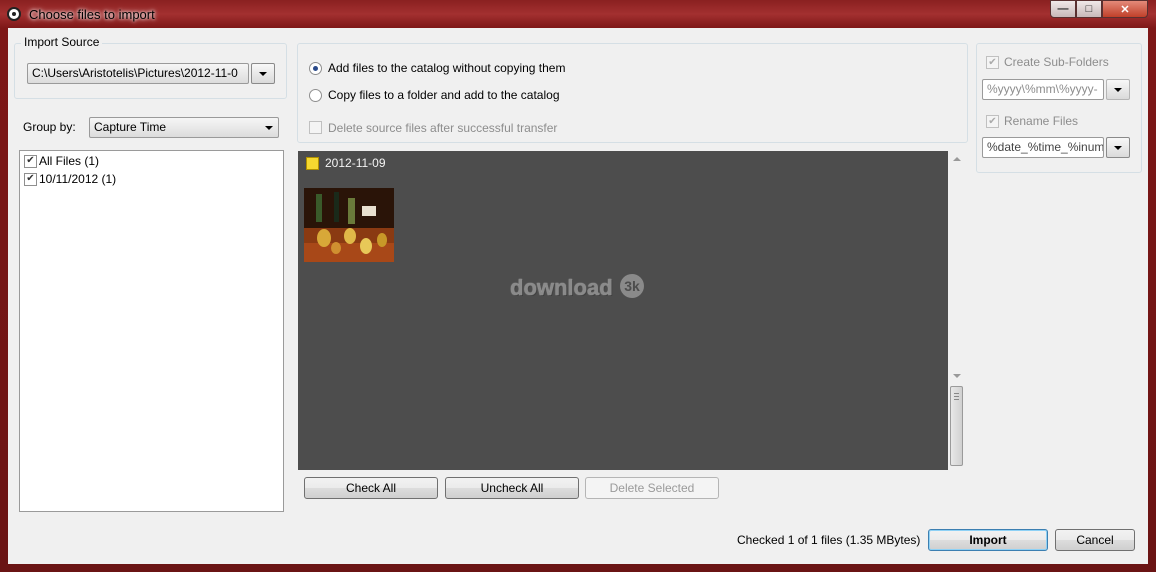 The image size is (1156, 572). I want to click on import-source-path: C:\Users\Aristotelis\Pictures\2012-11-0, so click(138, 73).